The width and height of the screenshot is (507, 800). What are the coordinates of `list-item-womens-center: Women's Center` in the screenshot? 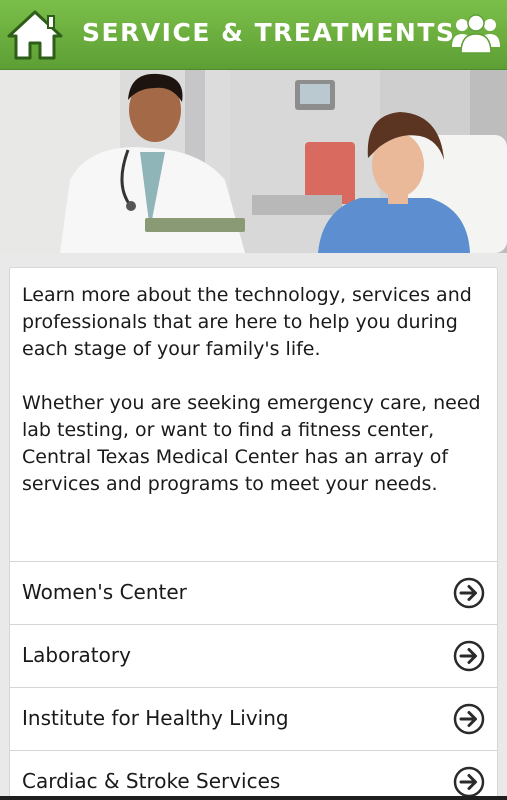 It's located at (253, 592).